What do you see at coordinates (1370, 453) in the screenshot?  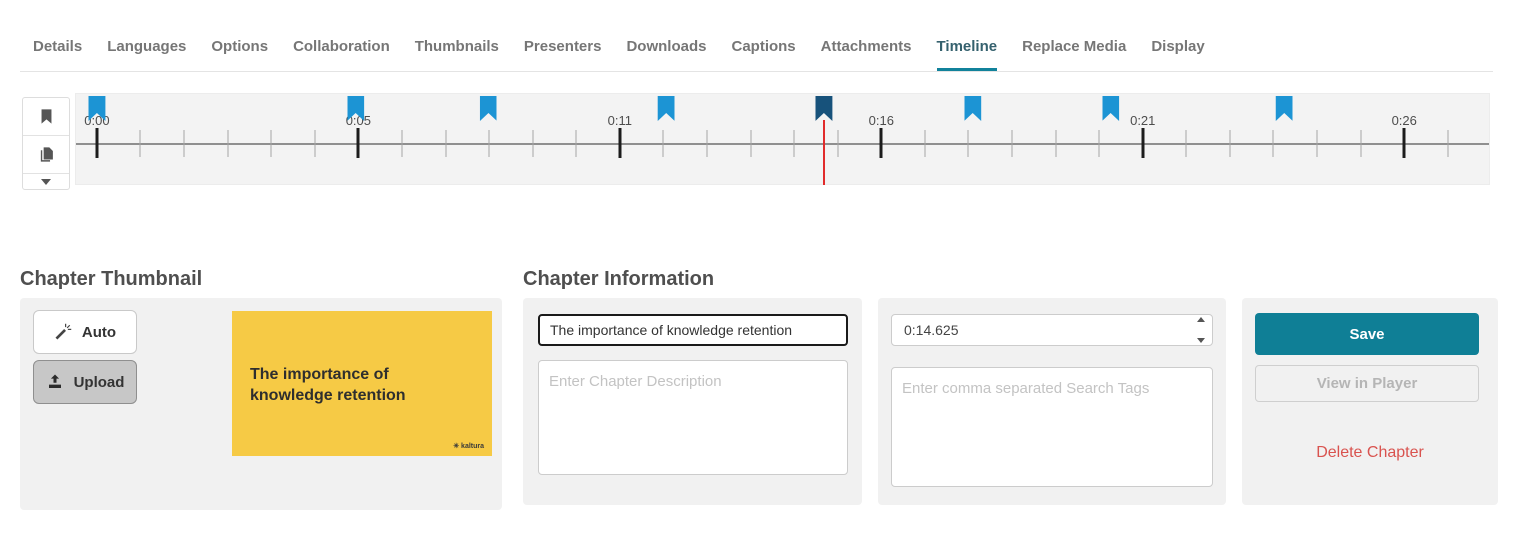 I see `delete-chapter-link: Delete Chapter` at bounding box center [1370, 453].